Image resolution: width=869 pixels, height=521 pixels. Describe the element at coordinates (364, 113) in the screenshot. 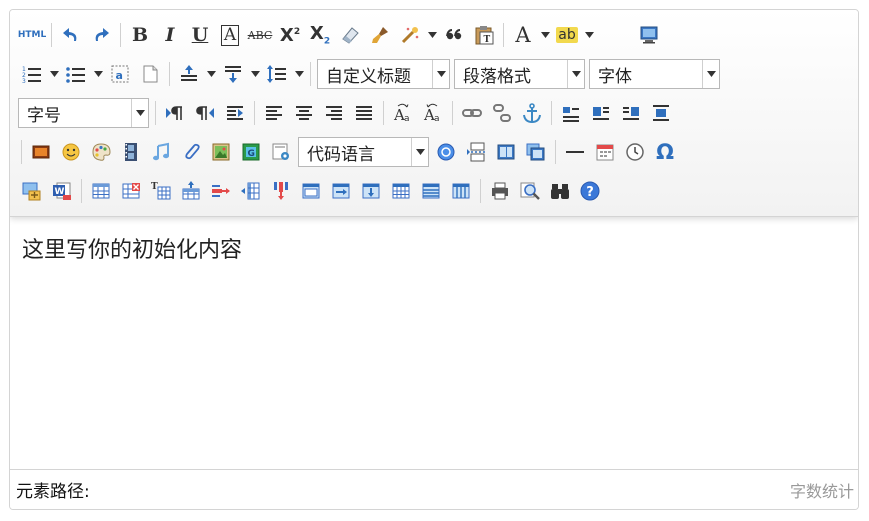

I see `justify-full-button` at that location.